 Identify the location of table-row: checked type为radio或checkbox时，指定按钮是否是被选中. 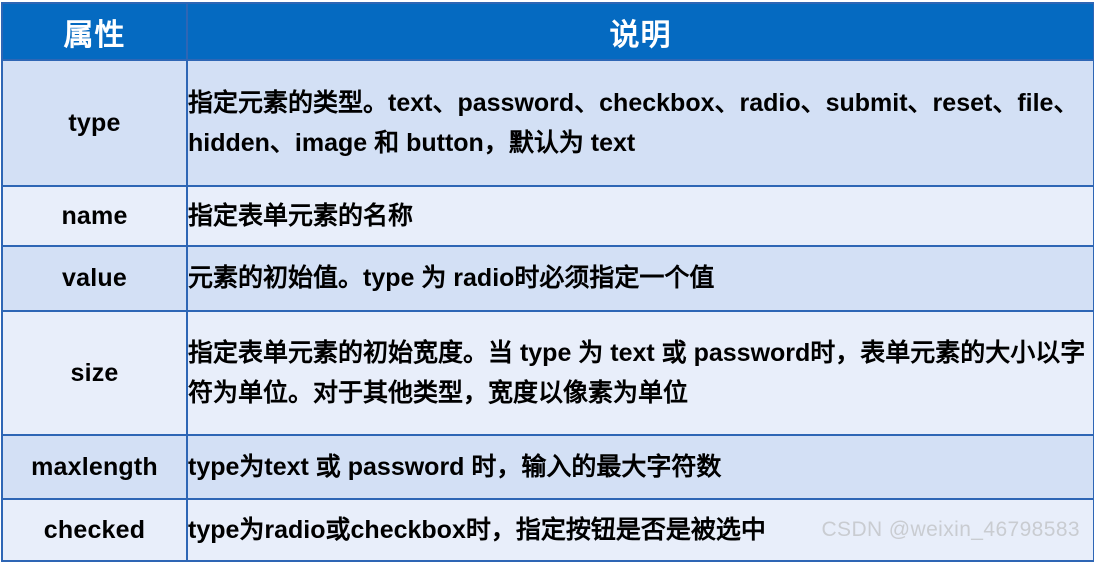
(547, 530).